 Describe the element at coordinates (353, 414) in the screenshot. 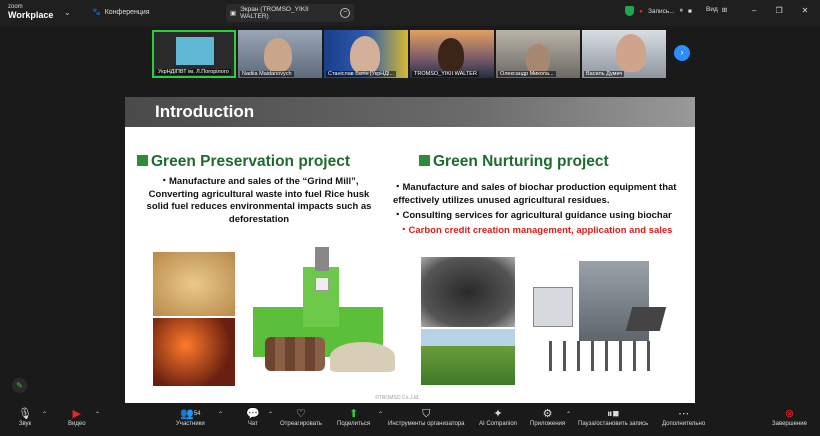

I see `share-arrow-icon: ⬆` at that location.